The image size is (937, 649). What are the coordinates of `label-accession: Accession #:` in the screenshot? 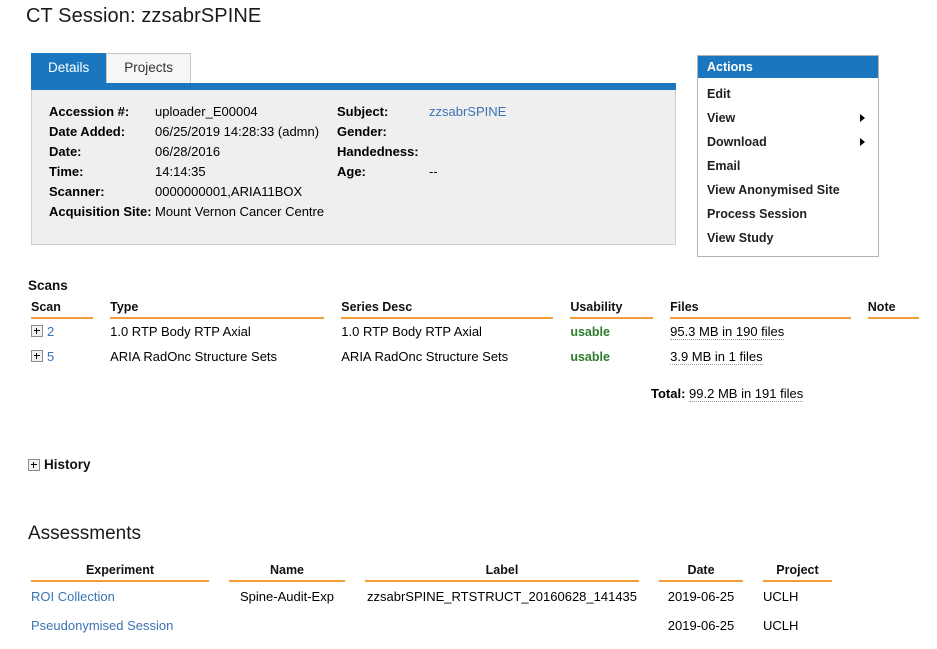 It's located at (89, 111).